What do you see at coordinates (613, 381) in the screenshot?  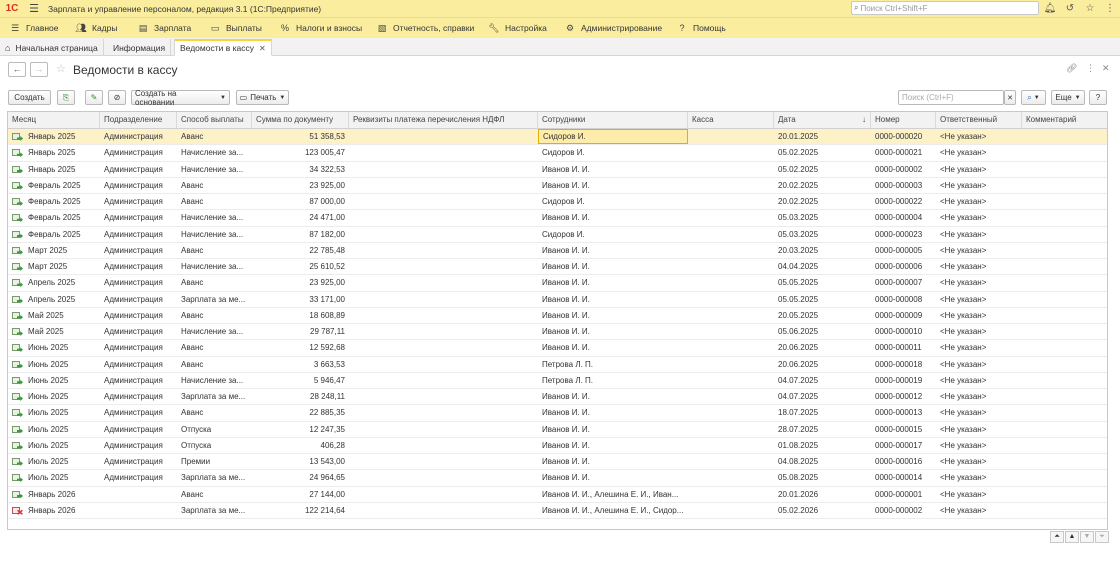 I see `cell-employees: Петрова Л. П.` at bounding box center [613, 381].